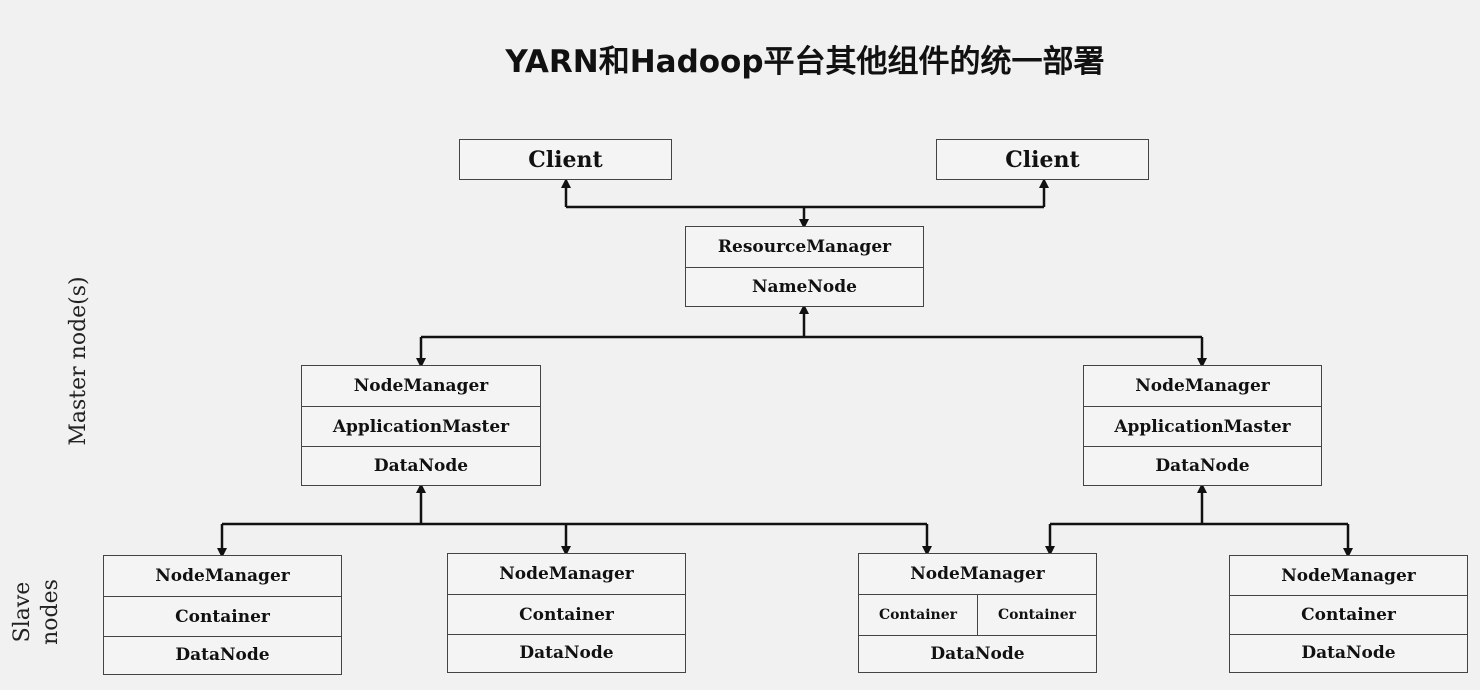 The height and width of the screenshot is (690, 1480). I want to click on slave-node-box-2: NodeManager Container DataNode, so click(566, 613).